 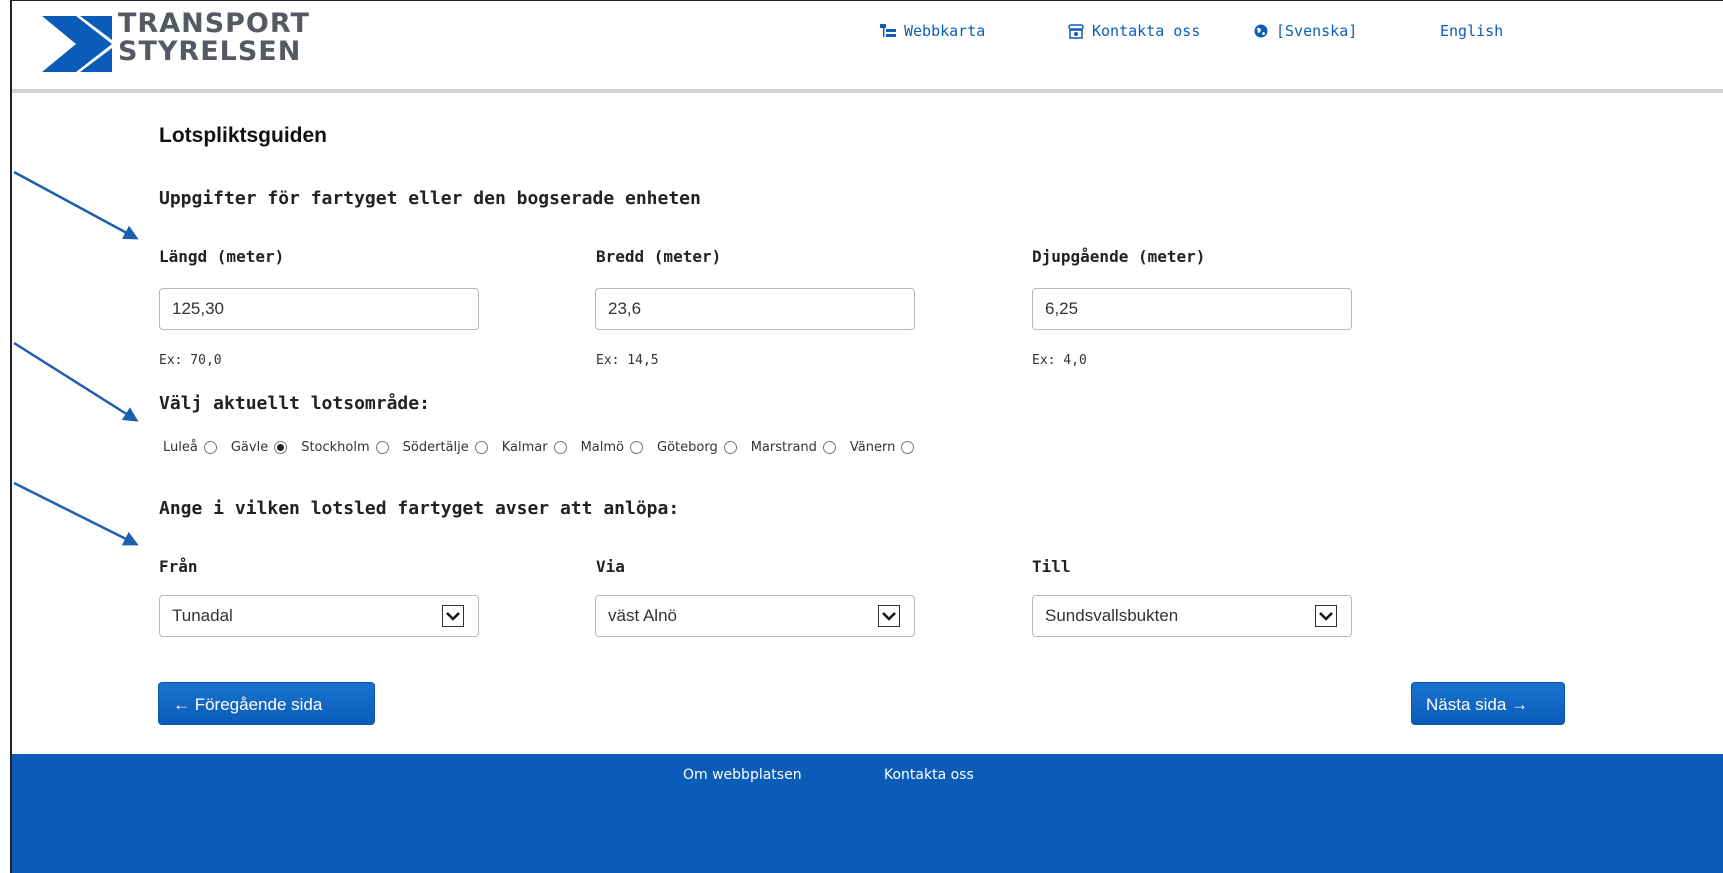 I want to click on contact-link: Kontakta oss, so click(x=1134, y=31).